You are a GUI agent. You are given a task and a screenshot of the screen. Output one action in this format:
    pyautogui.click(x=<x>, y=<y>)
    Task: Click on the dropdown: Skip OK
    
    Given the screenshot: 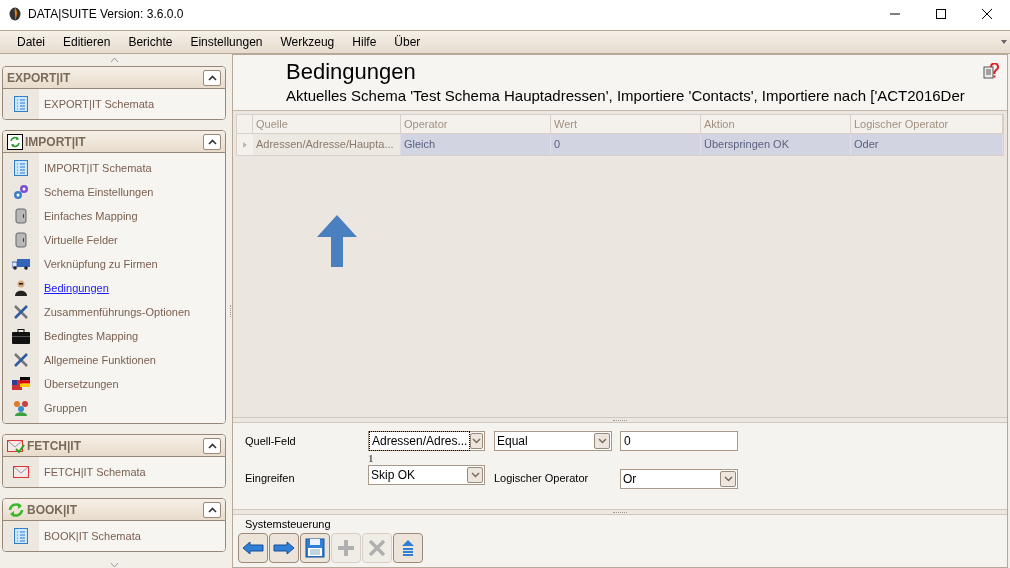 What is the action you would take?
    pyautogui.click(x=426, y=475)
    